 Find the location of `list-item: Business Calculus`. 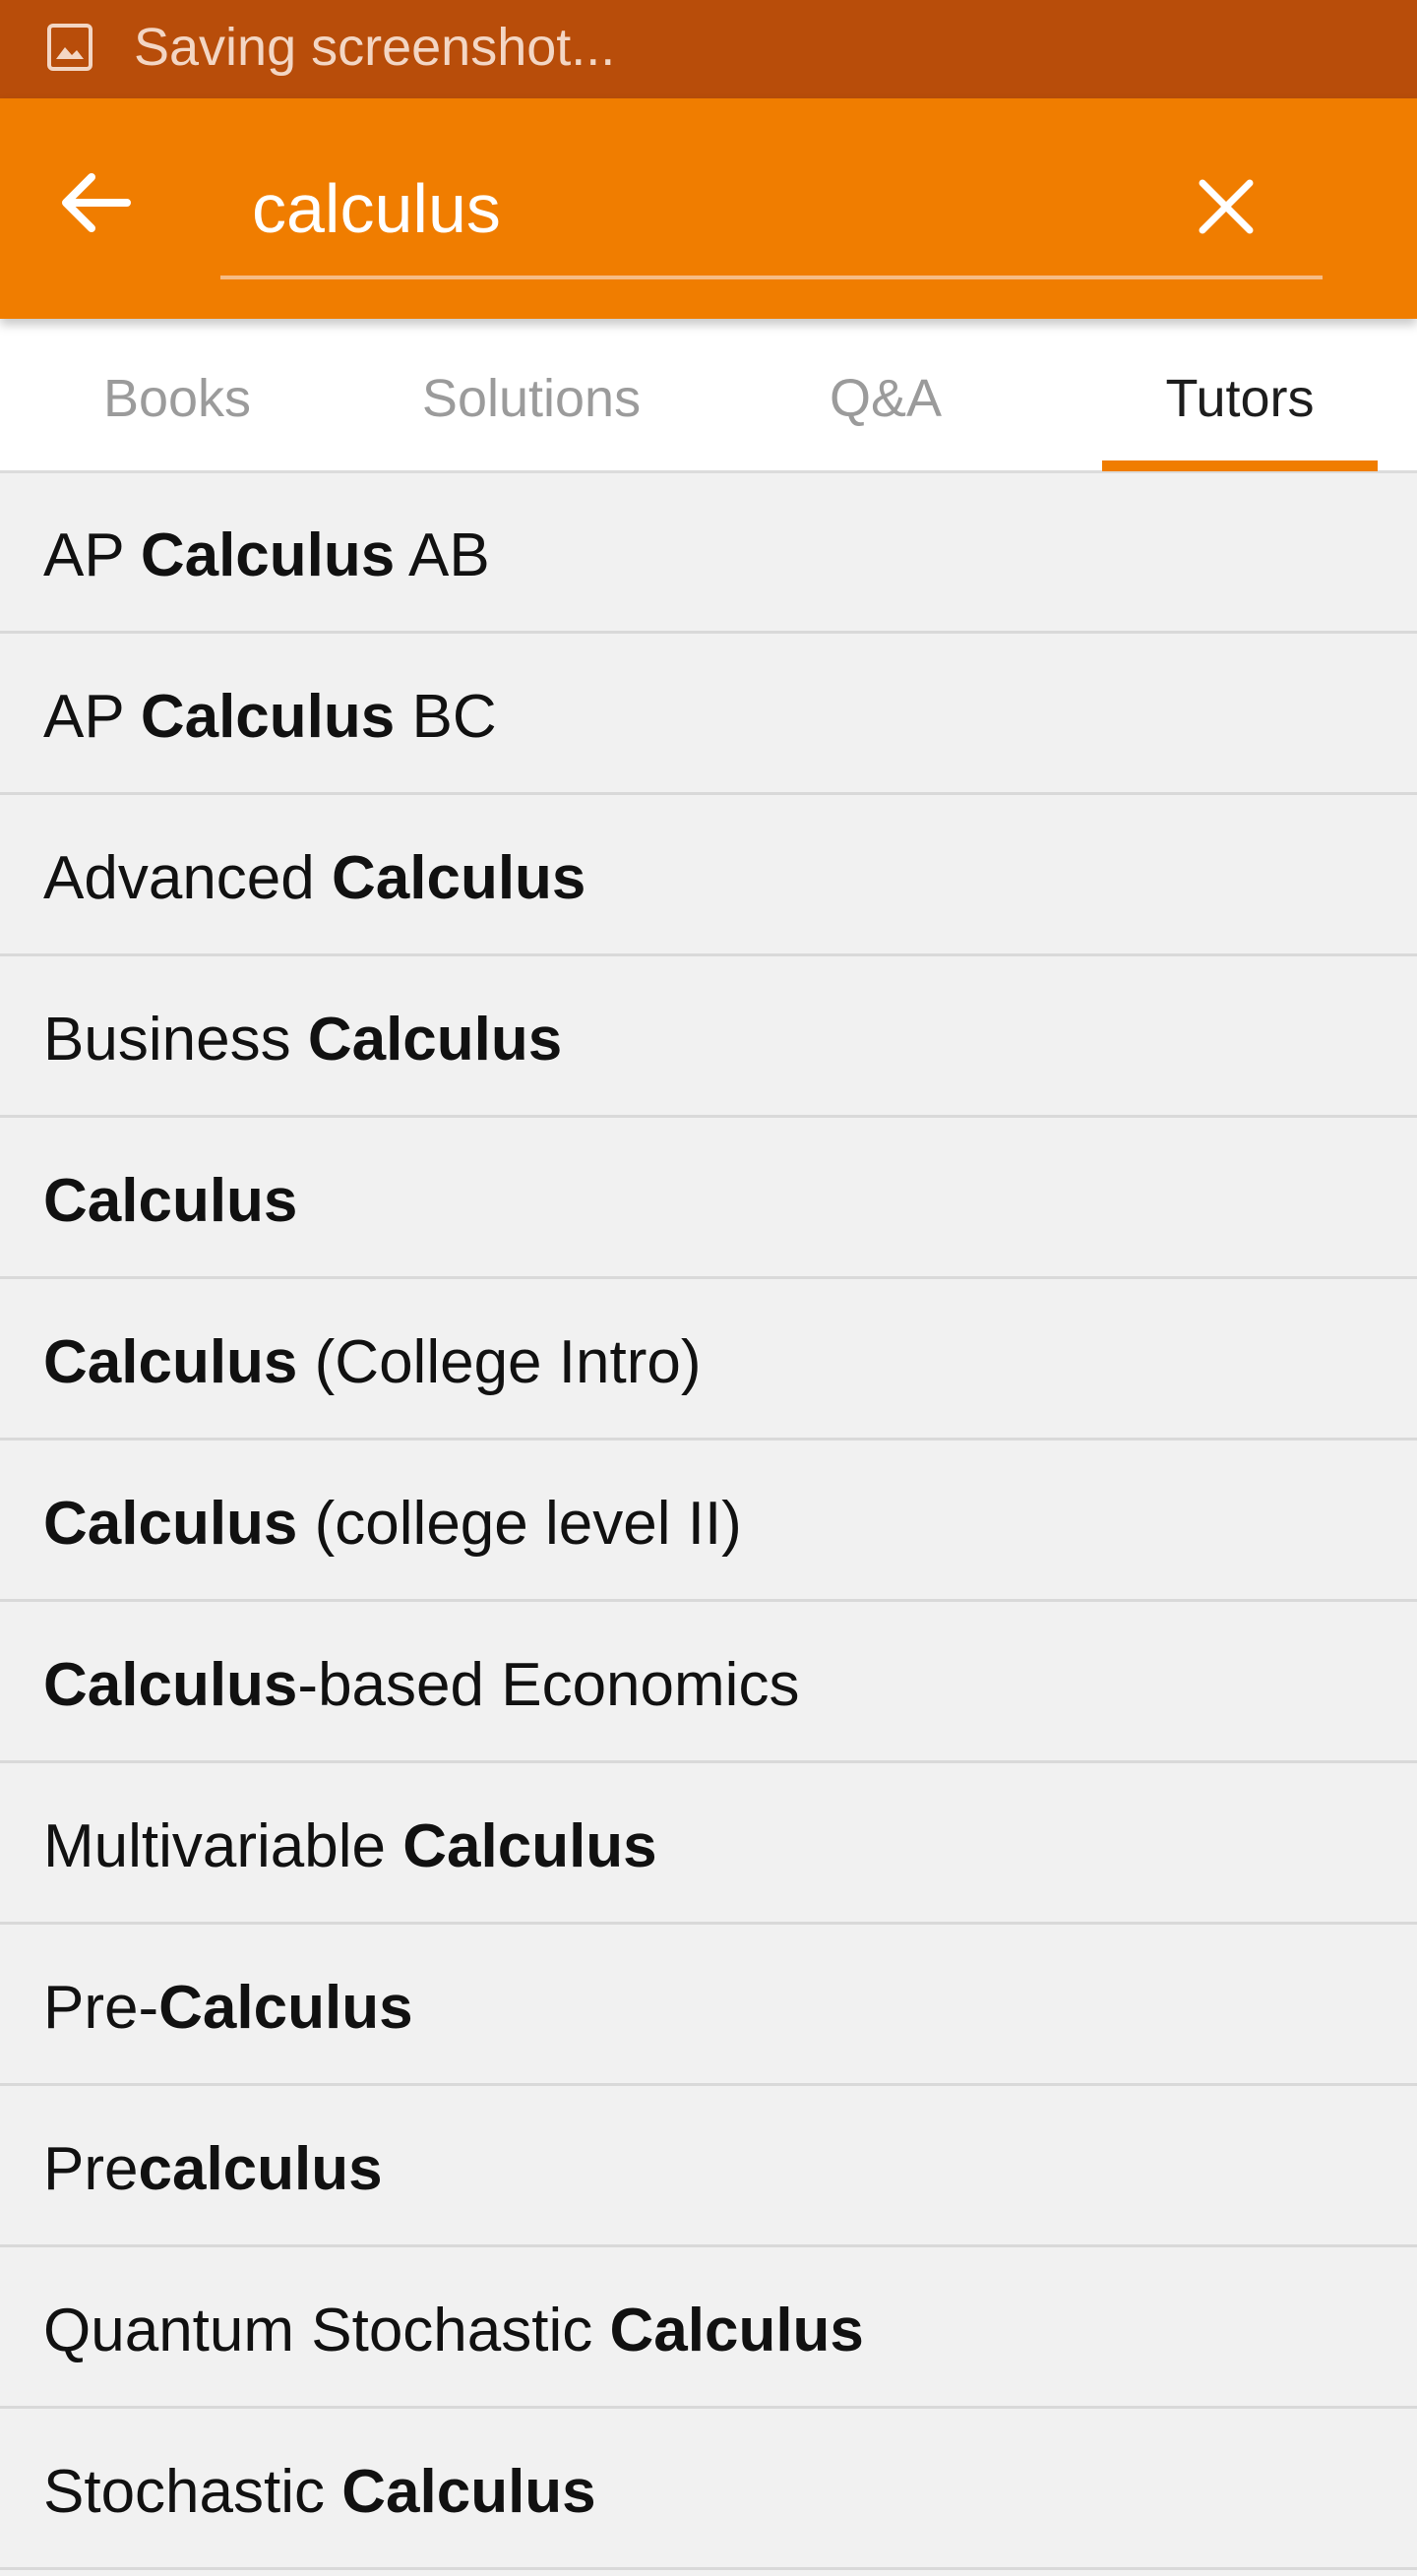

list-item: Business Calculus is located at coordinates (708, 1037).